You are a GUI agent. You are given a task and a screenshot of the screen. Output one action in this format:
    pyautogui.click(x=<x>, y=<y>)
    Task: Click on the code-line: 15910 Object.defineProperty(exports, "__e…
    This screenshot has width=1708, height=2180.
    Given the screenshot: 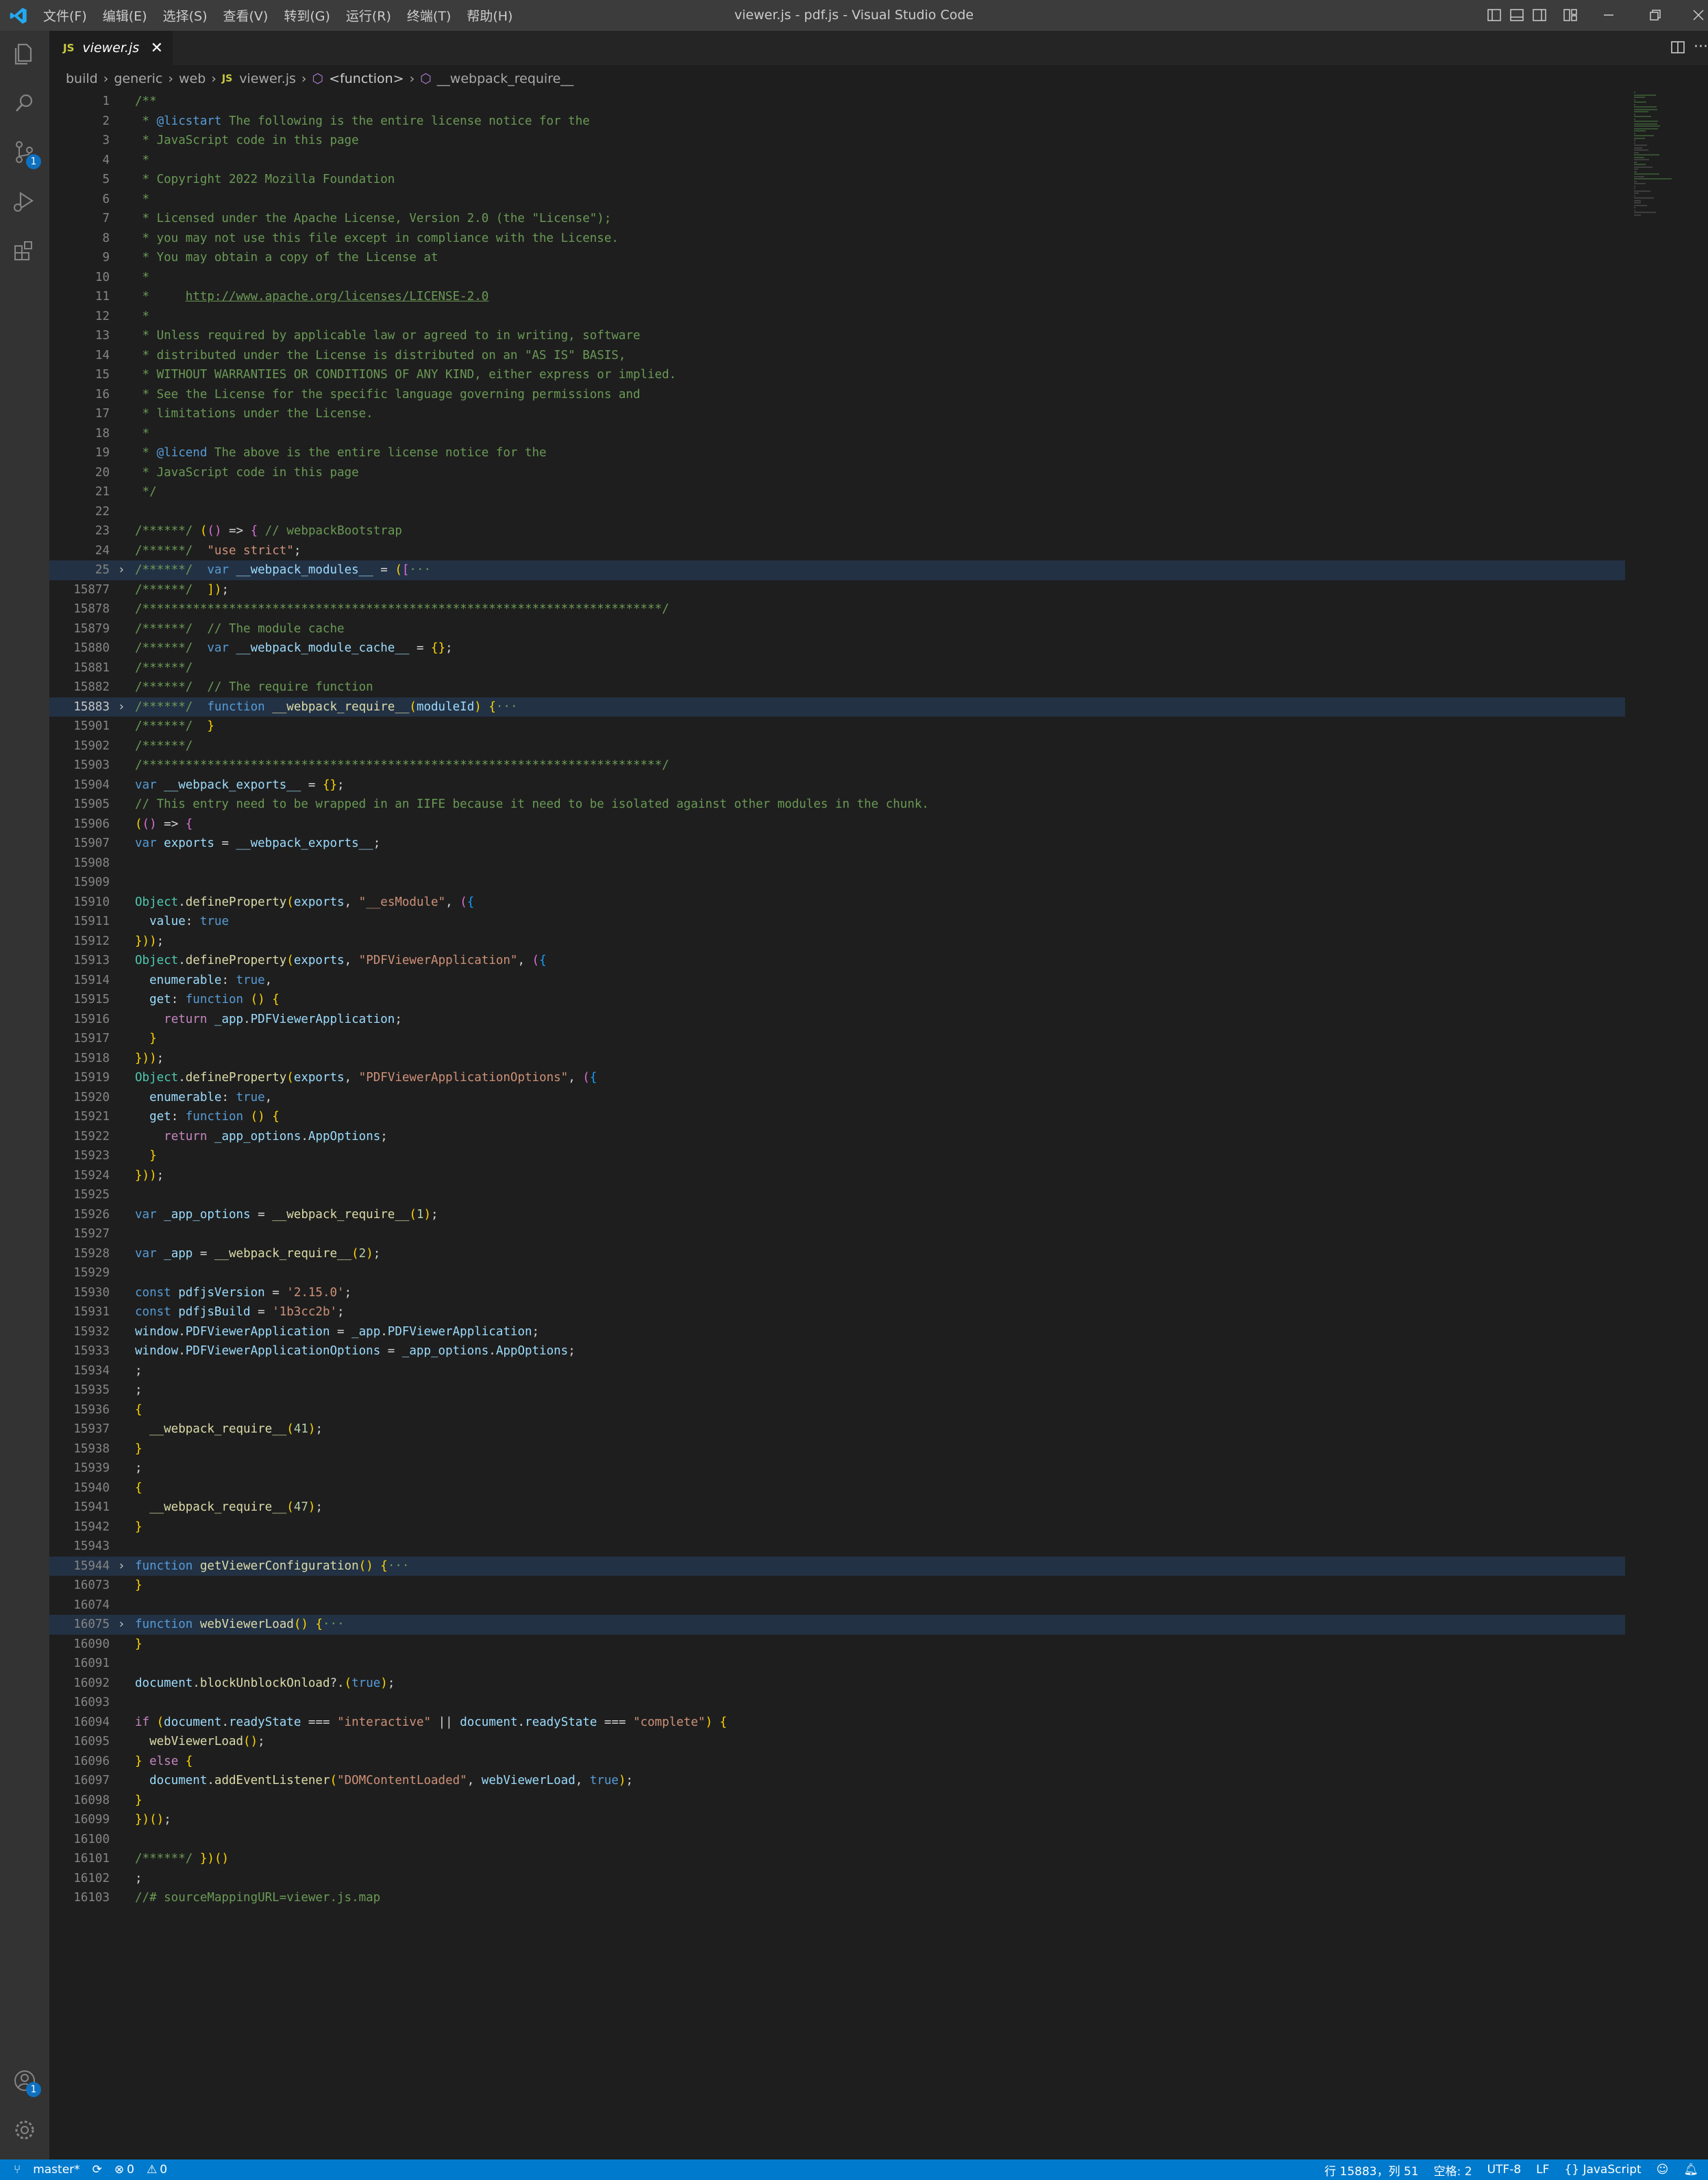 What is the action you would take?
    pyautogui.click(x=837, y=903)
    